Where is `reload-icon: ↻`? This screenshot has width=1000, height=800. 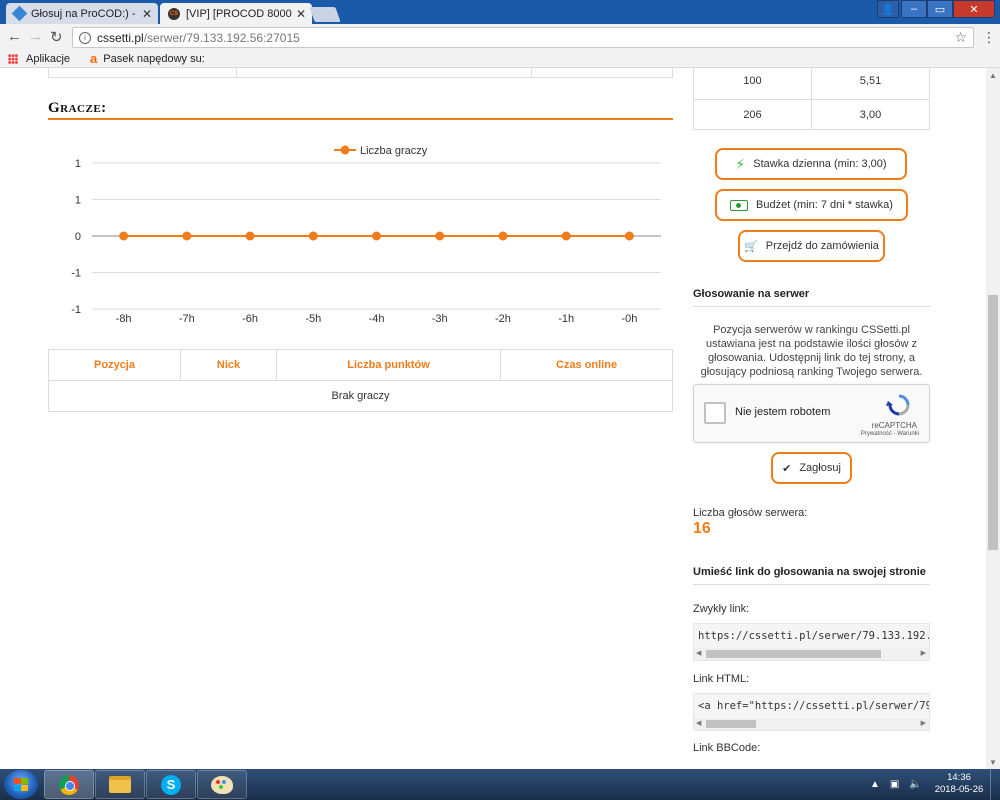 reload-icon: ↻ is located at coordinates (56, 37).